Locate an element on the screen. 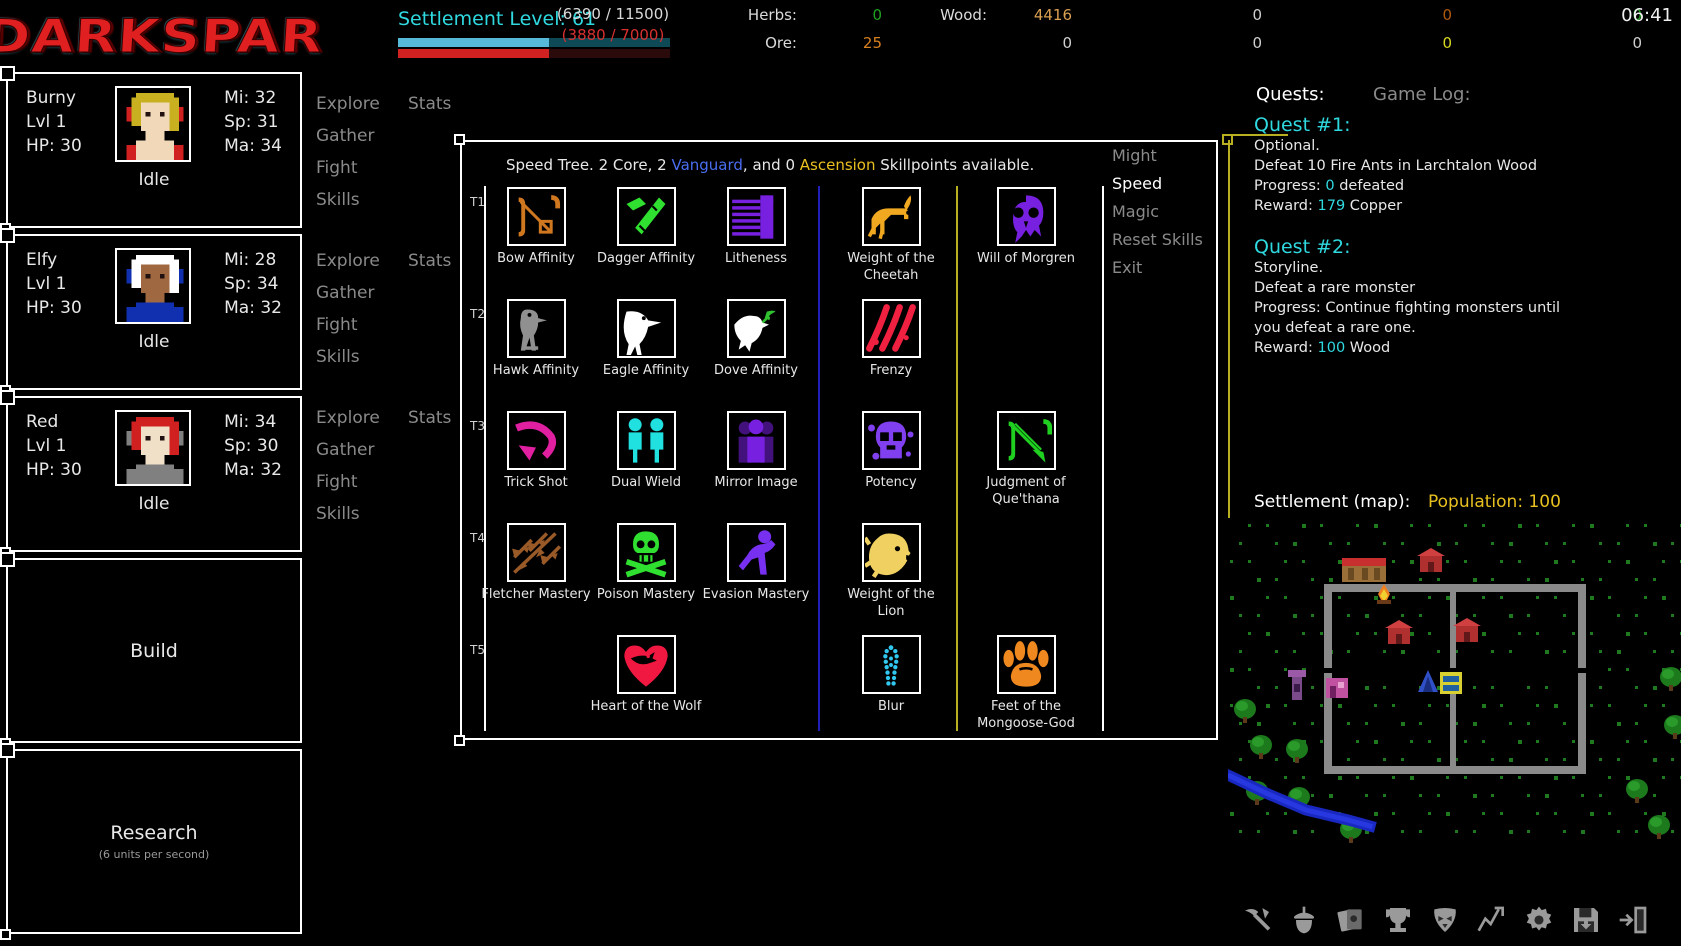  dagger-icon is located at coordinates (646, 216).